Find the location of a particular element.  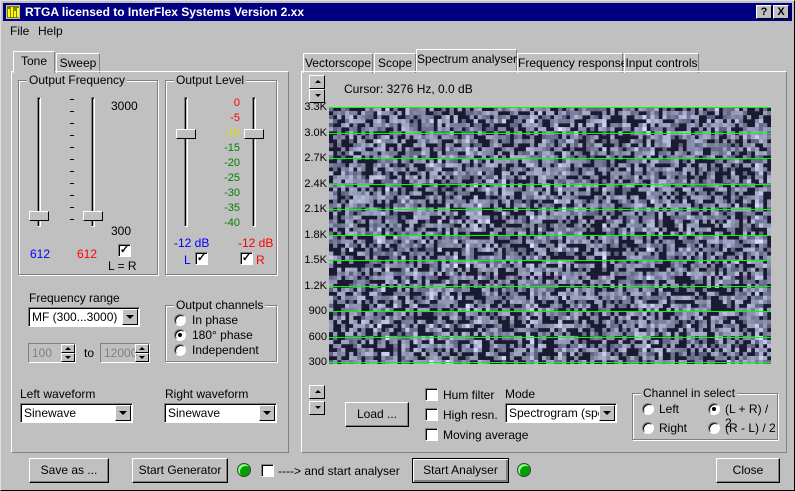

radio-independent is located at coordinates (180, 350).